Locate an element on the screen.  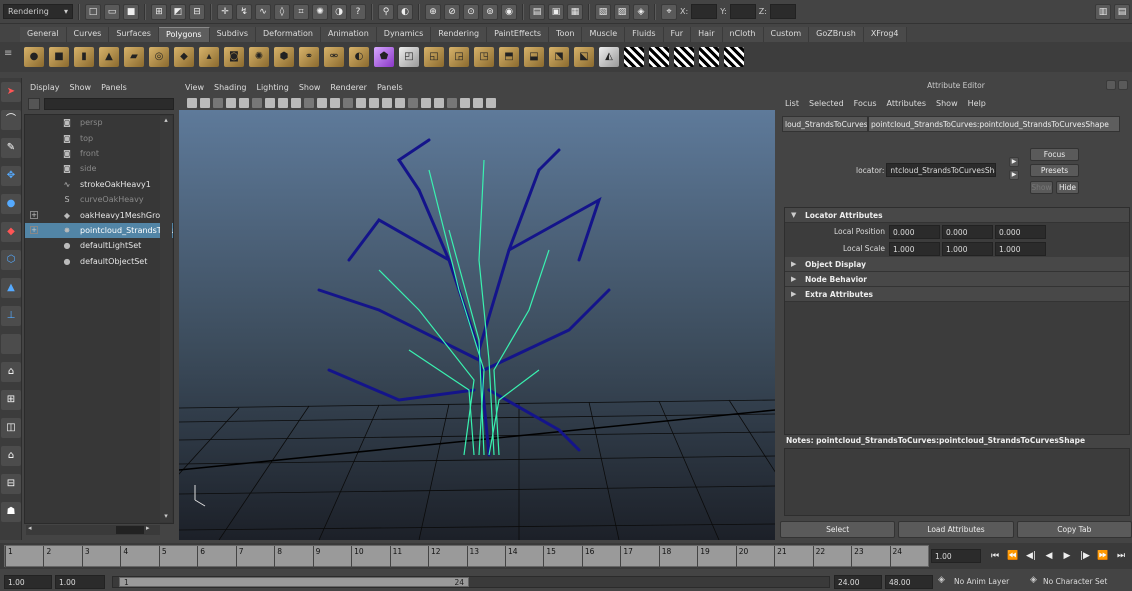
layout-outliner-icon: ☗ is located at coordinates (11, 512).